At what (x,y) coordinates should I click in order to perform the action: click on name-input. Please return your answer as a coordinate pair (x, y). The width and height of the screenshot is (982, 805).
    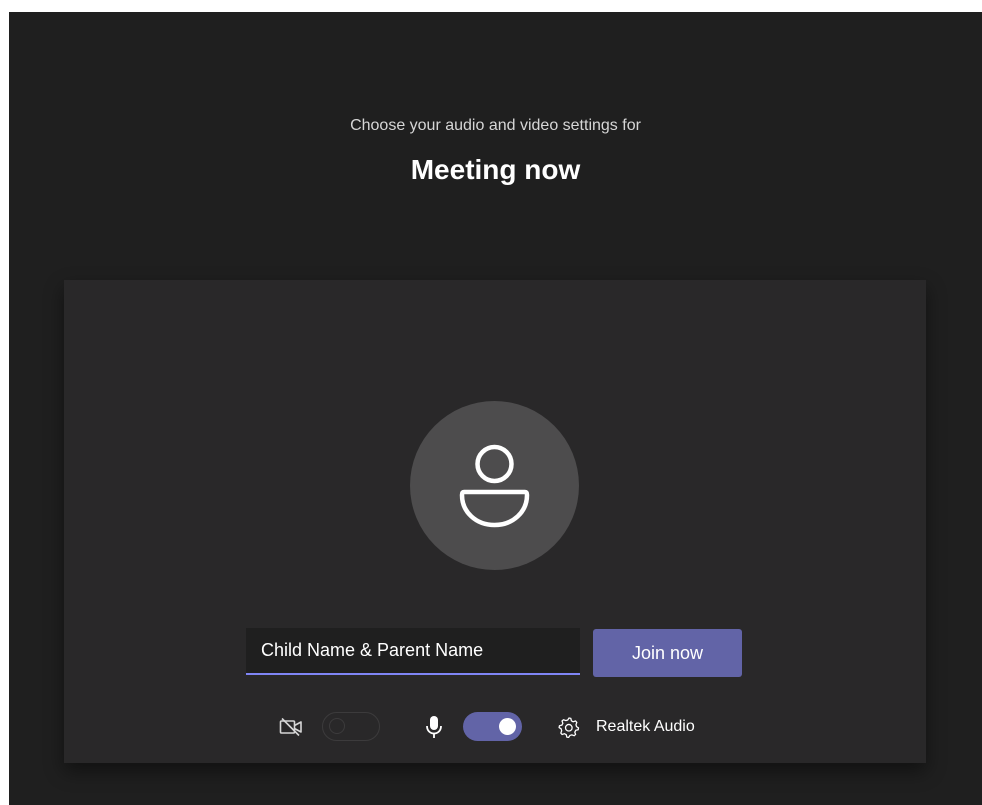
    Looking at the image, I should click on (413, 651).